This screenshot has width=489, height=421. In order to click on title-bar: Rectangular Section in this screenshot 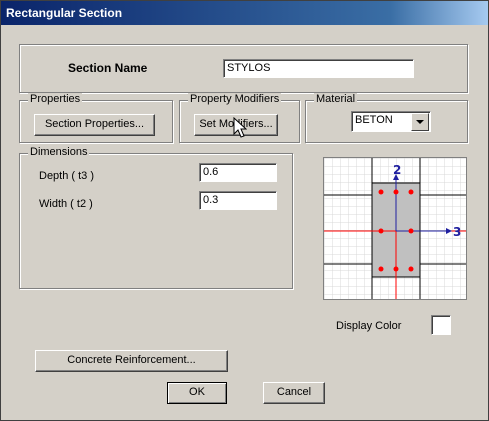, I will do `click(244, 13)`.